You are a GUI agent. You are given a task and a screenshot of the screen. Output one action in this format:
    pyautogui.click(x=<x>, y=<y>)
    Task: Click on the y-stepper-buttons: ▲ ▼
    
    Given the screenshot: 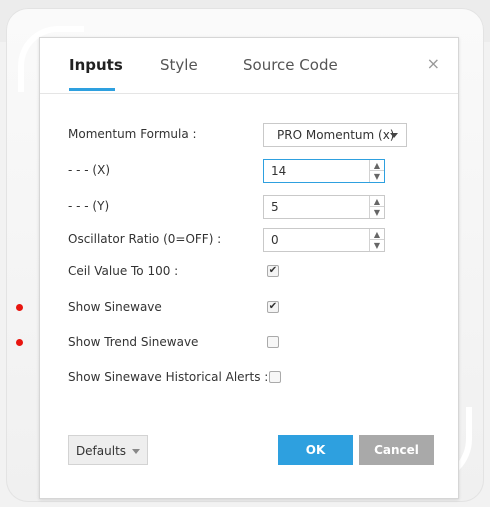 What is the action you would take?
    pyautogui.click(x=376, y=207)
    